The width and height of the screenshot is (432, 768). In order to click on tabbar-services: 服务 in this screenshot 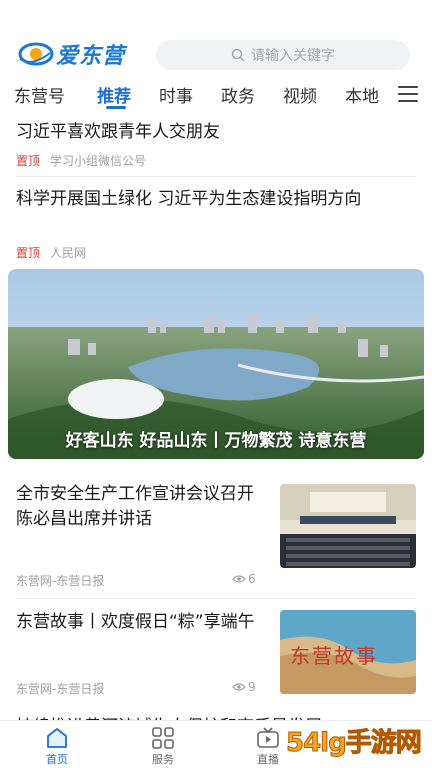, I will do `click(163, 747)`.